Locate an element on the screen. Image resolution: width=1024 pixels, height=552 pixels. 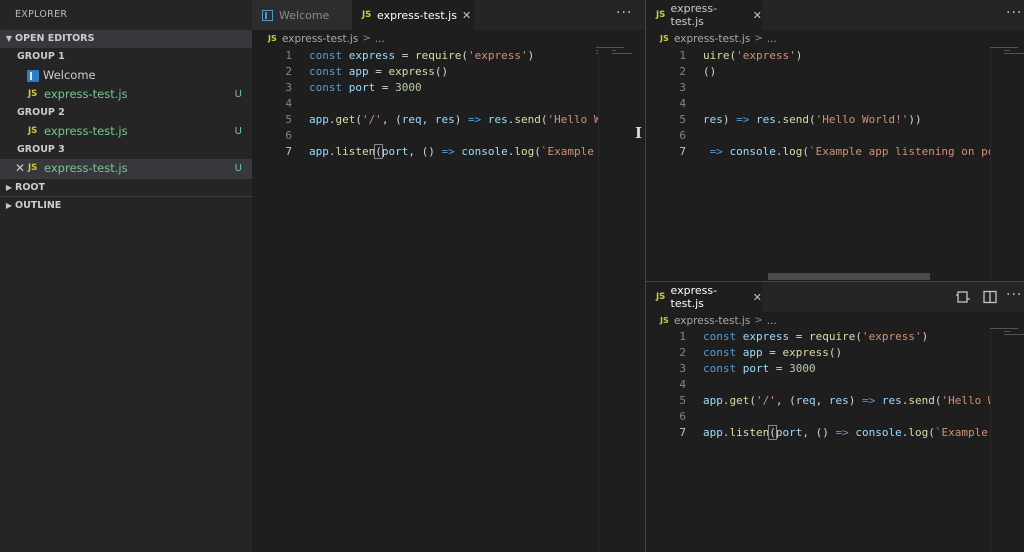
split-editor-icon is located at coordinates (990, 297).